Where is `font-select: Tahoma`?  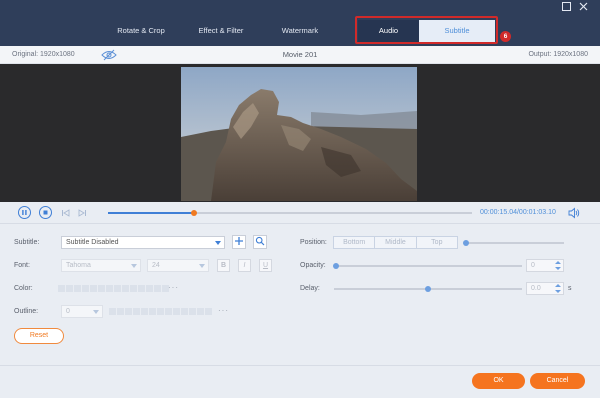
font-select: Tahoma is located at coordinates (101, 265).